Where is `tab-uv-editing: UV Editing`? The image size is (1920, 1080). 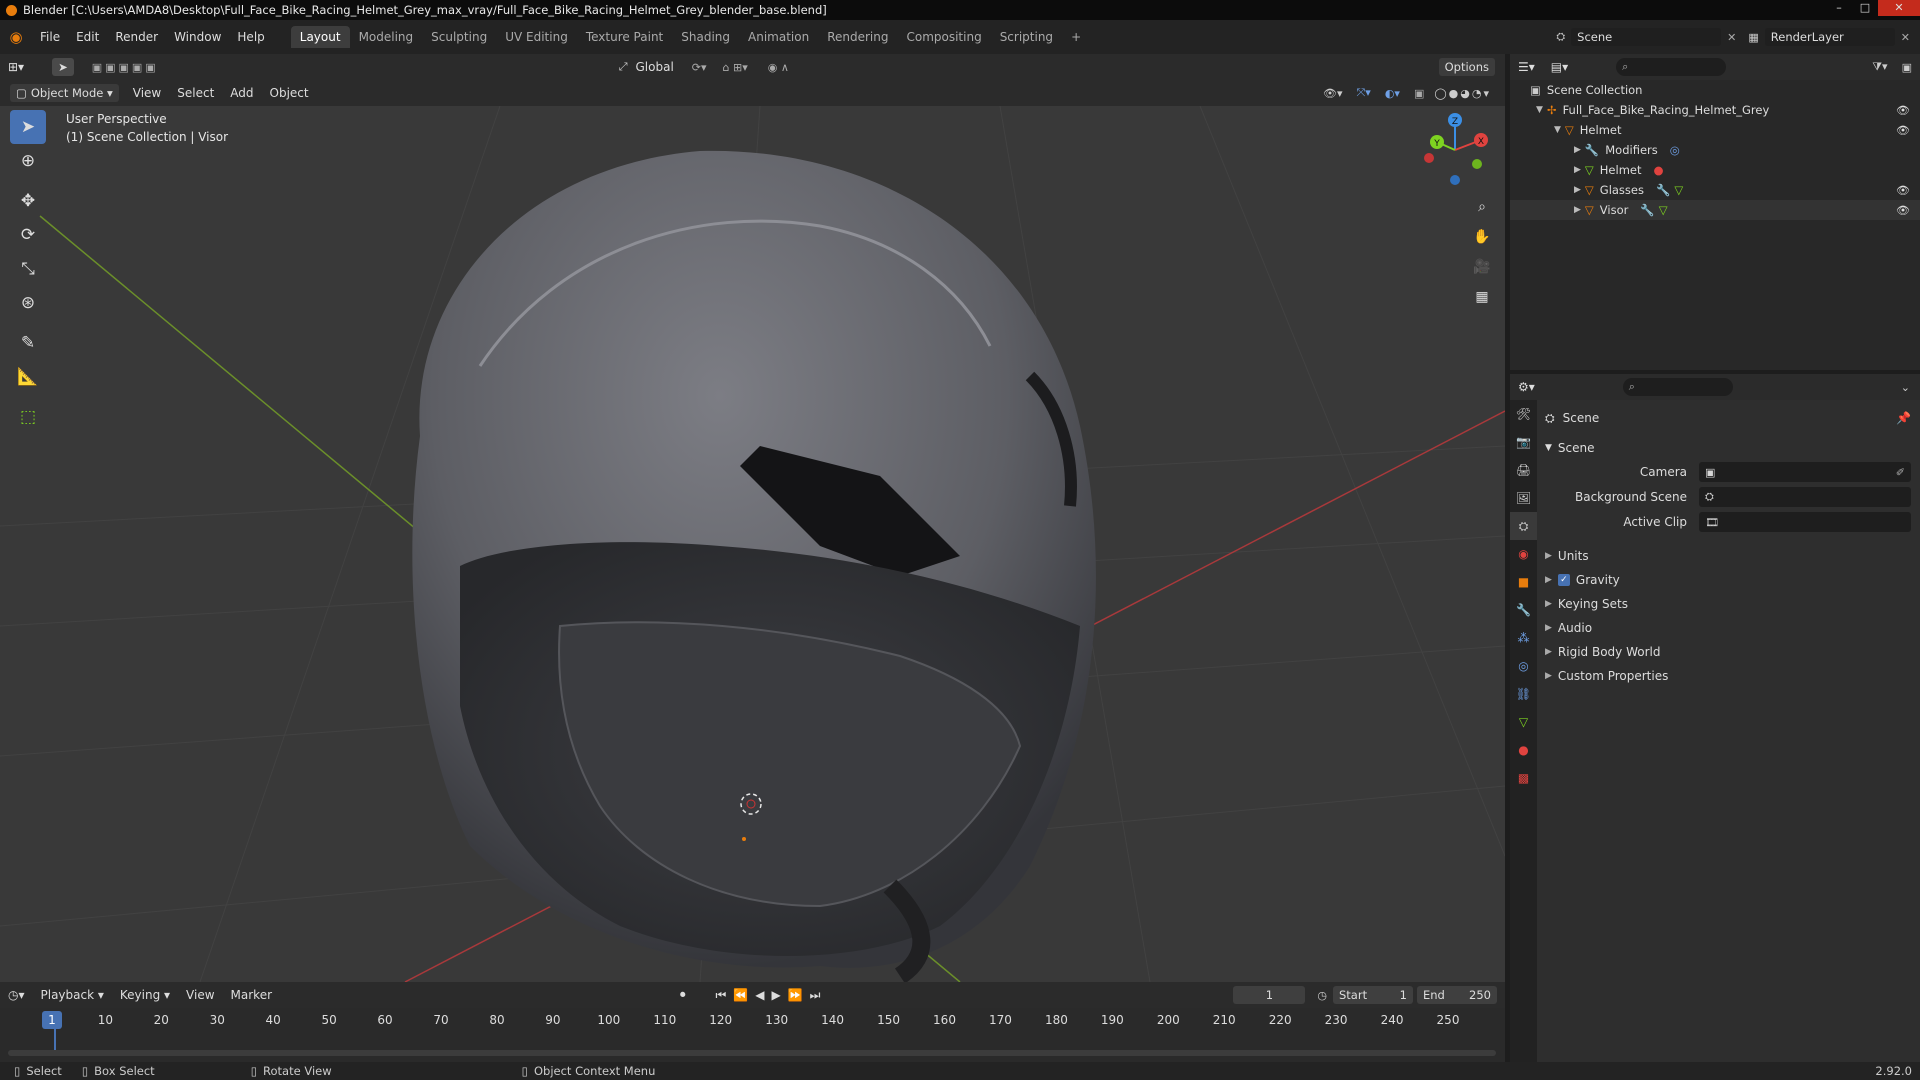 tab-uv-editing: UV Editing is located at coordinates (536, 37).